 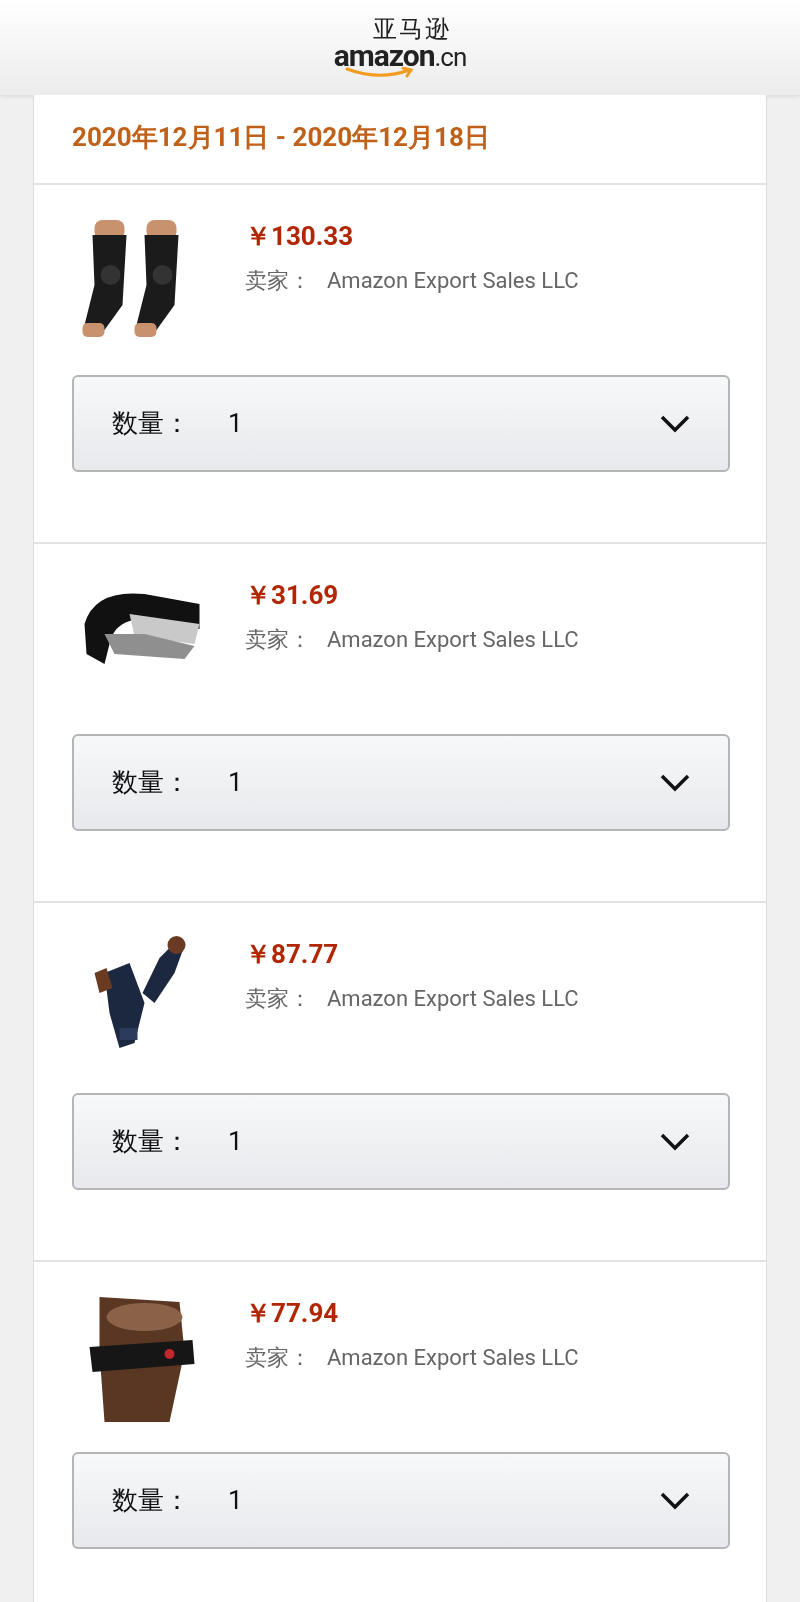 I want to click on logo: 亚马逊 amazon.cn, so click(x=400, y=47).